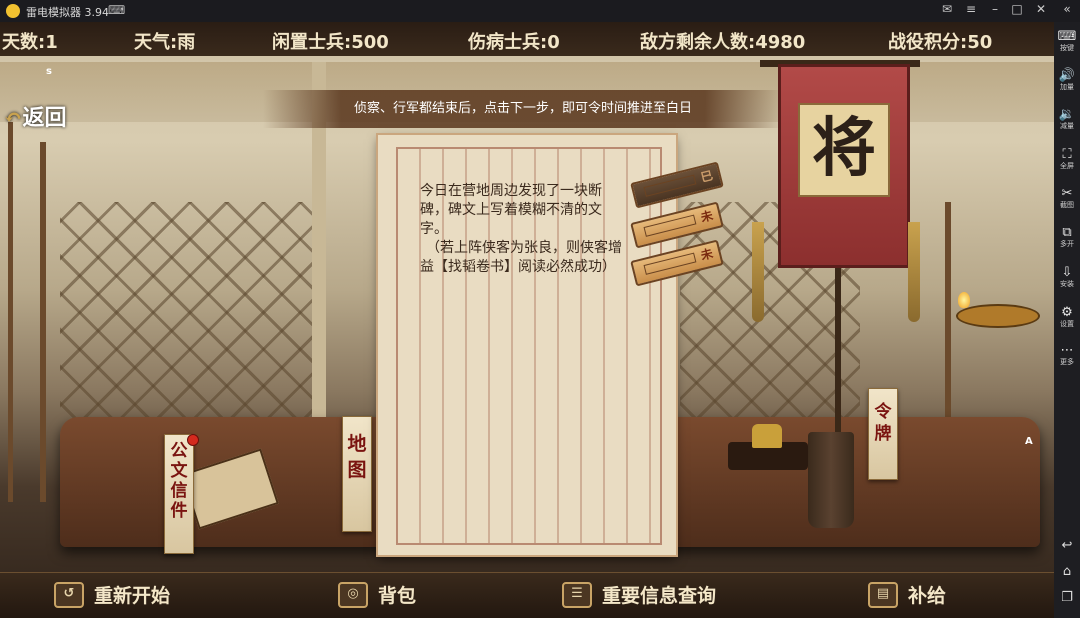 The width and height of the screenshot is (1080, 618). Describe the element at coordinates (30, 42) in the screenshot. I see `day-count: 天数:1` at that location.